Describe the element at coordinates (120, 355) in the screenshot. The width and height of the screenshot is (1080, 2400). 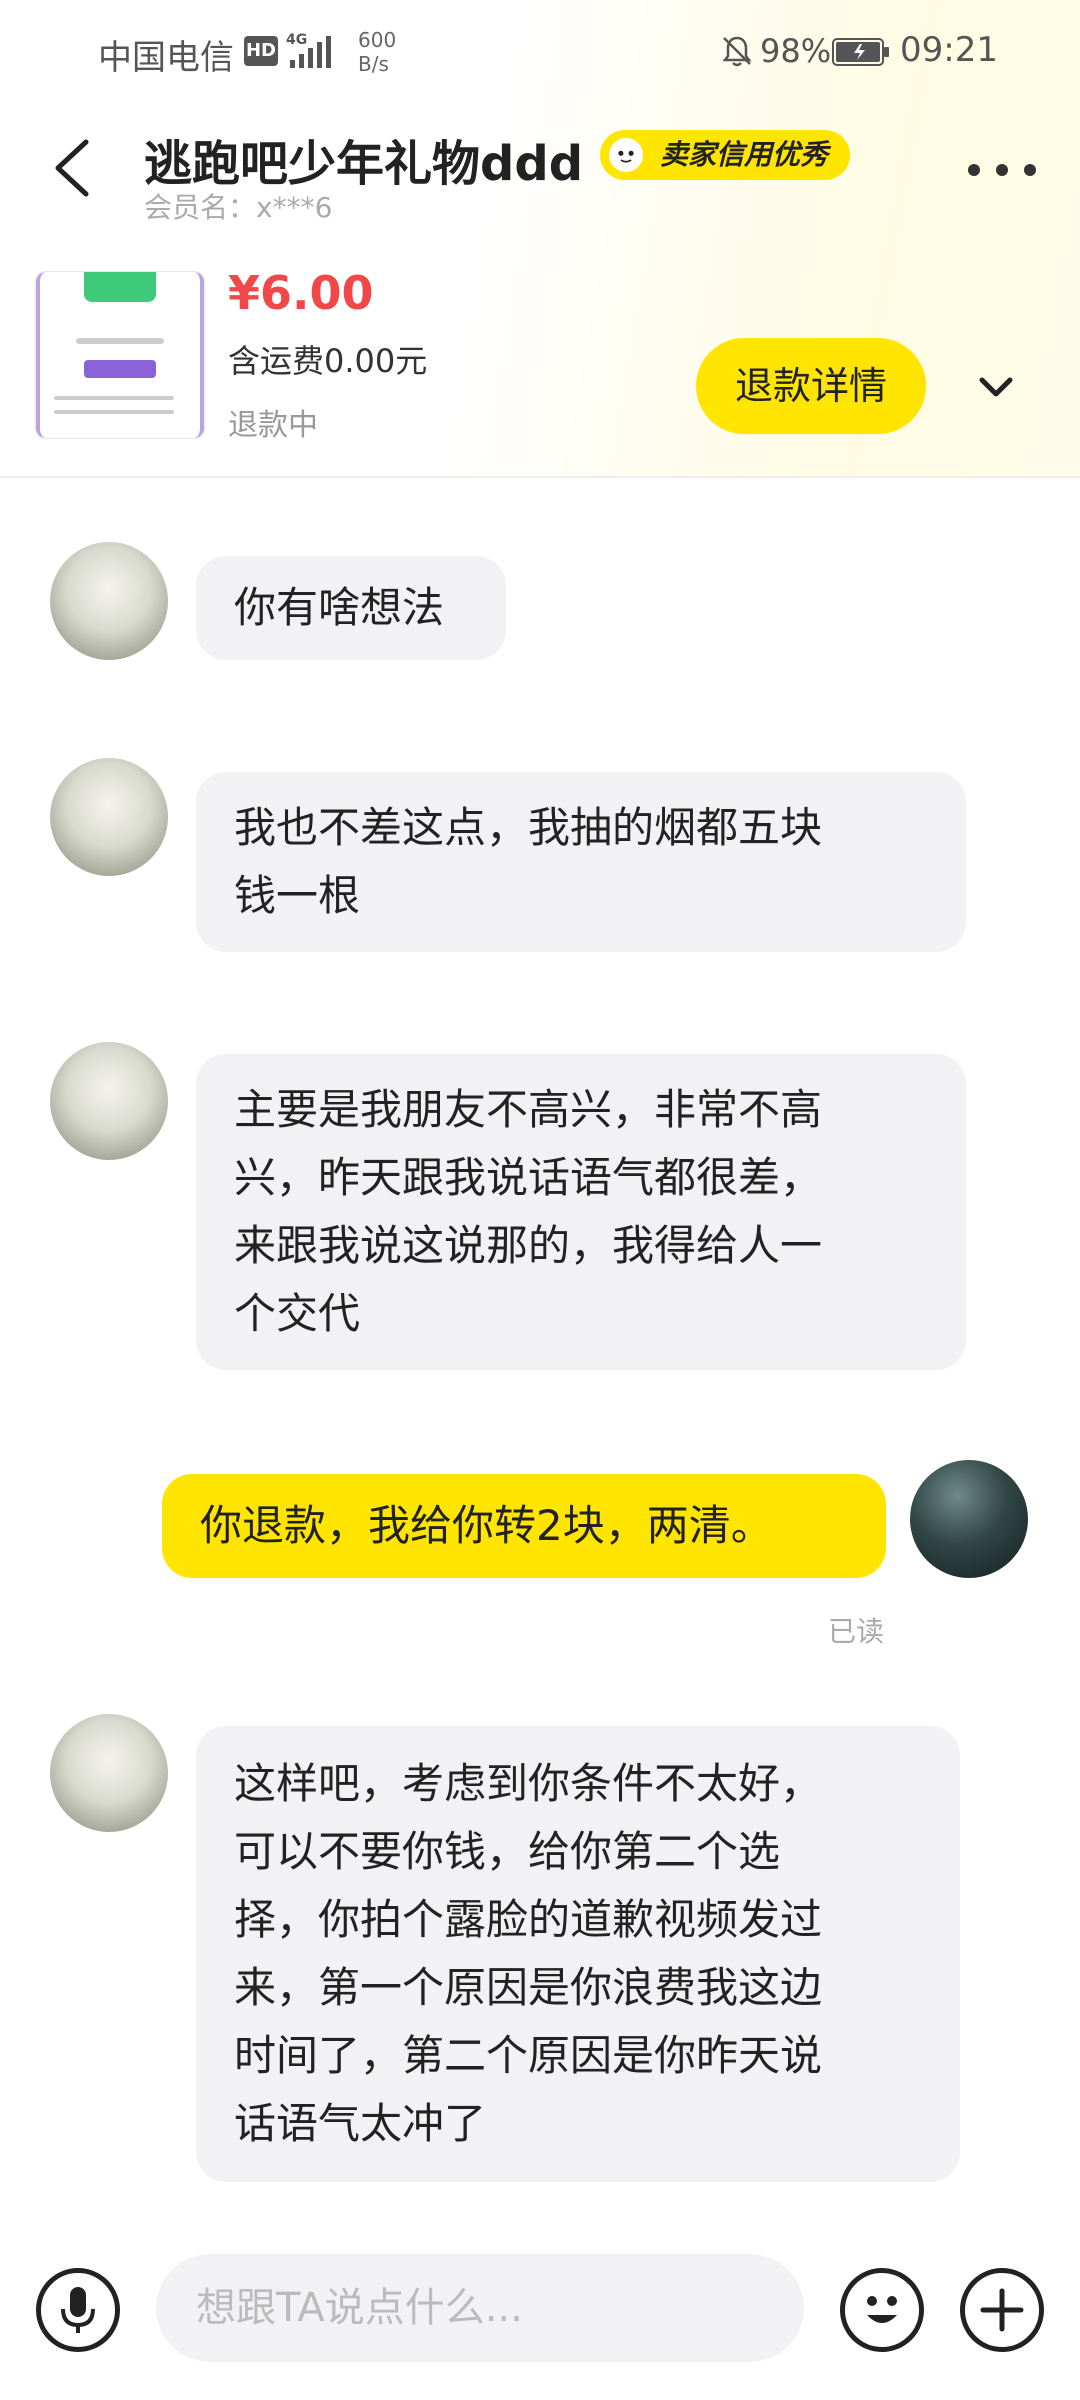
I see `product-thumbnail` at that location.